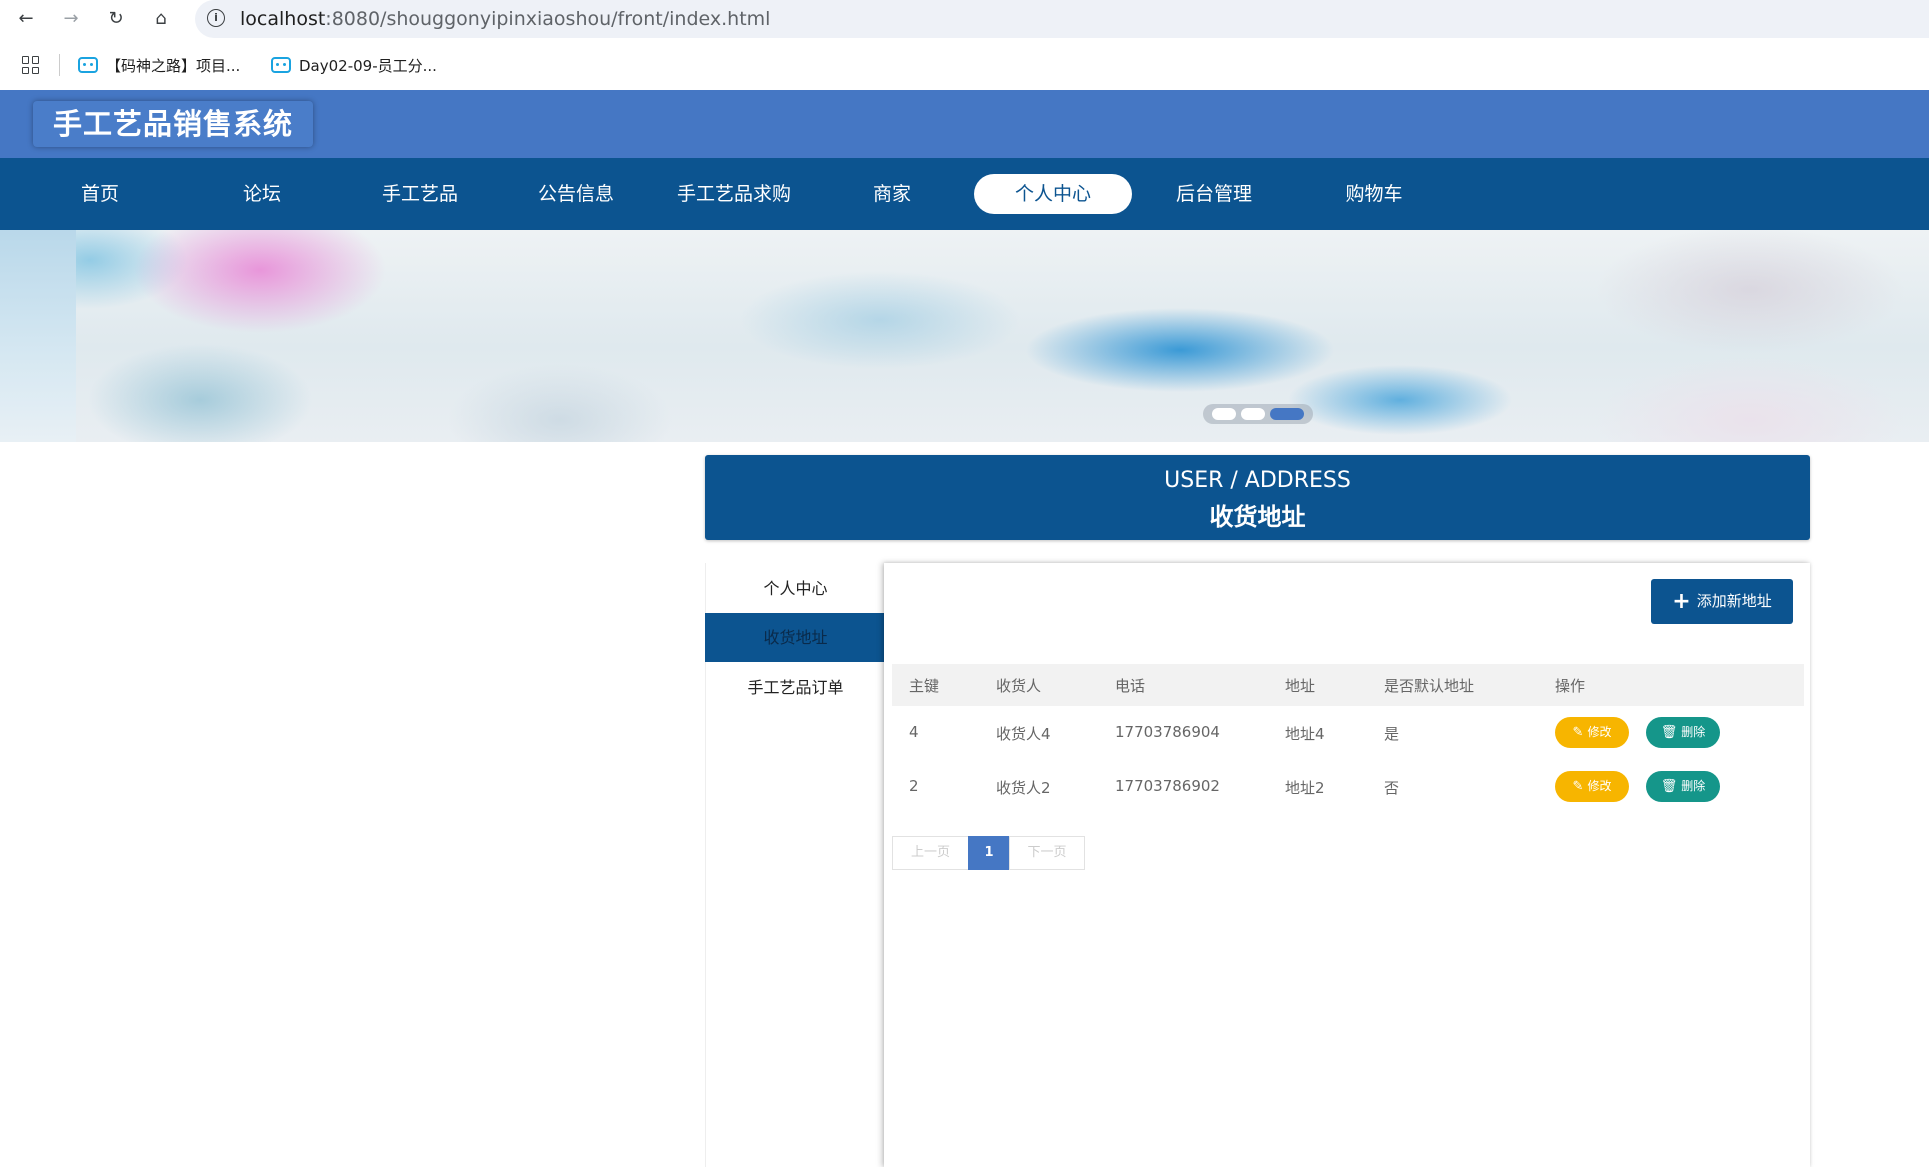 The height and width of the screenshot is (1167, 1929). I want to click on nav-merchants: 商家, so click(892, 194).